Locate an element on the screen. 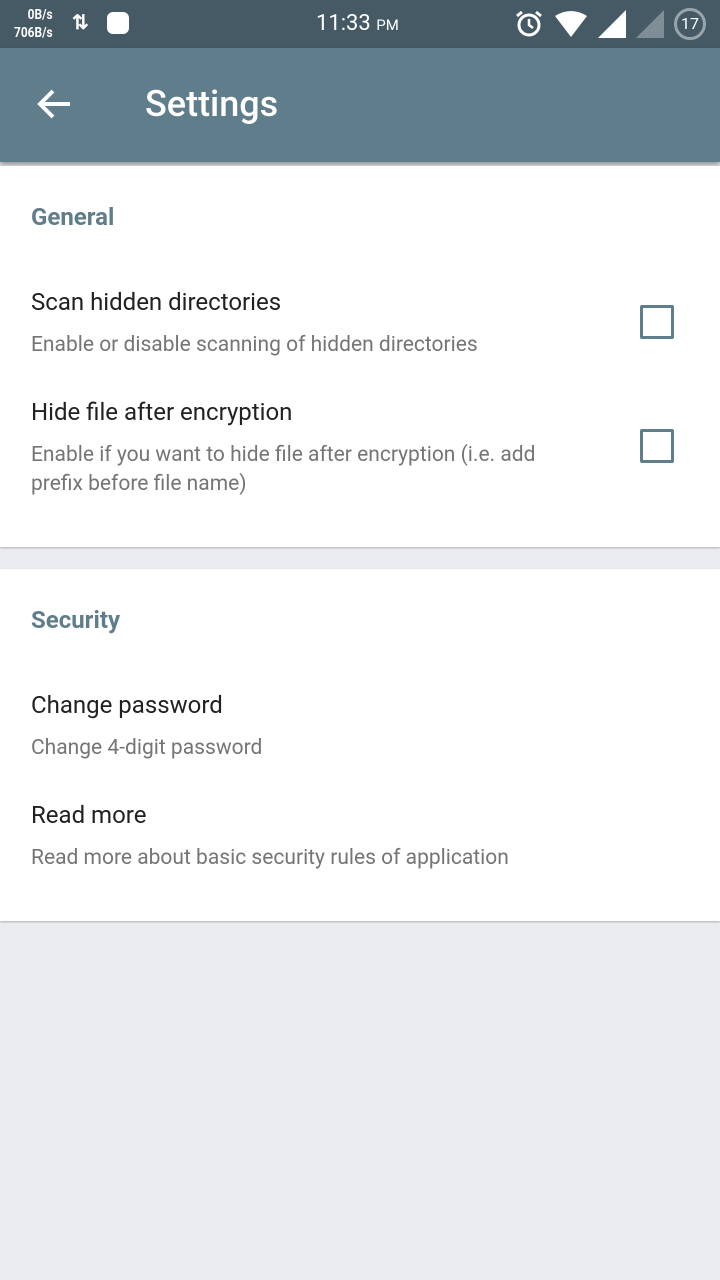 This screenshot has width=720, height=1280. clock: 11:33 PM is located at coordinates (357, 23).